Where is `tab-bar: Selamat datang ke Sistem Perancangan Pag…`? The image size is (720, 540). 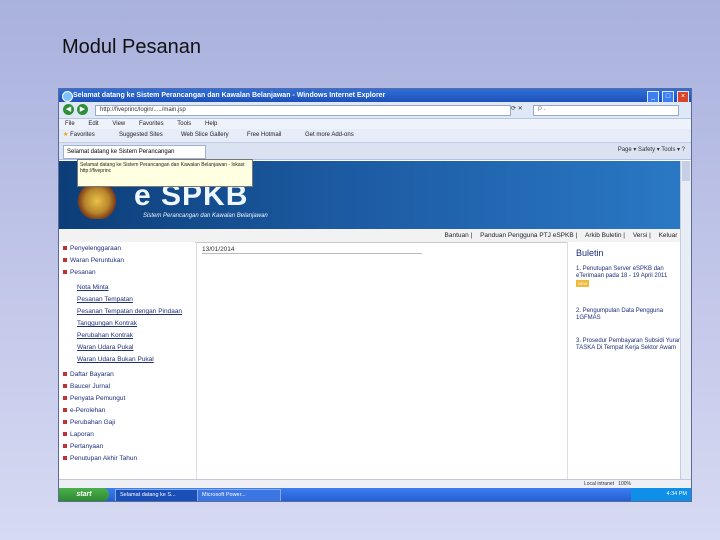
tab-bar: Selamat datang ke Sistem Perancangan Pag… is located at coordinates (375, 151).